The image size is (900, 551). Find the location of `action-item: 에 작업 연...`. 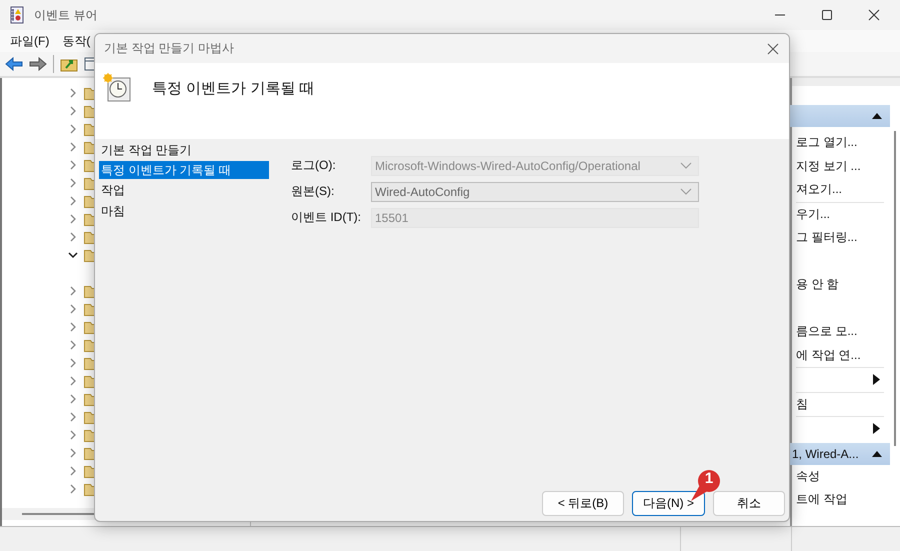

action-item: 에 작업 연... is located at coordinates (843, 355).